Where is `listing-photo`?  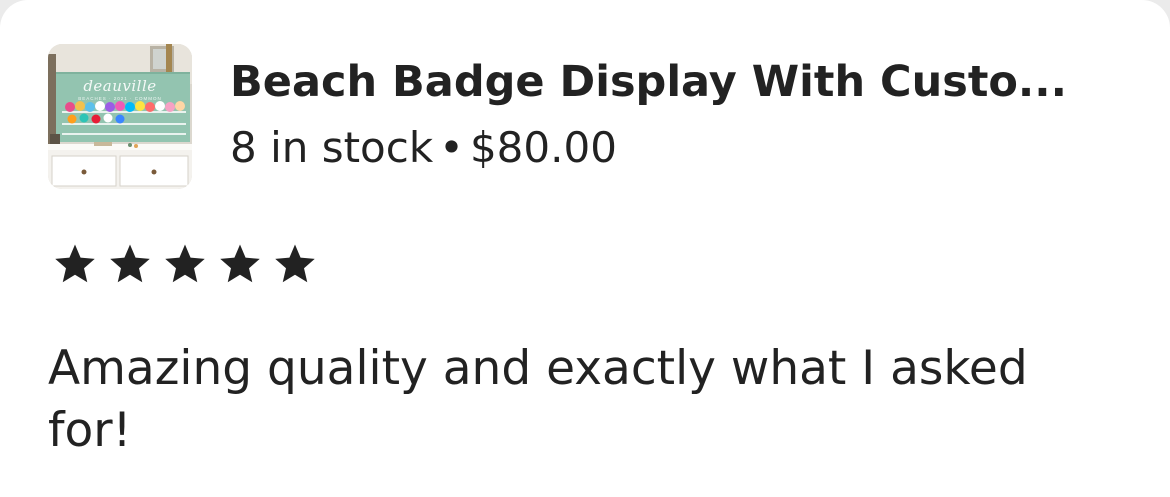 listing-photo is located at coordinates (120, 116).